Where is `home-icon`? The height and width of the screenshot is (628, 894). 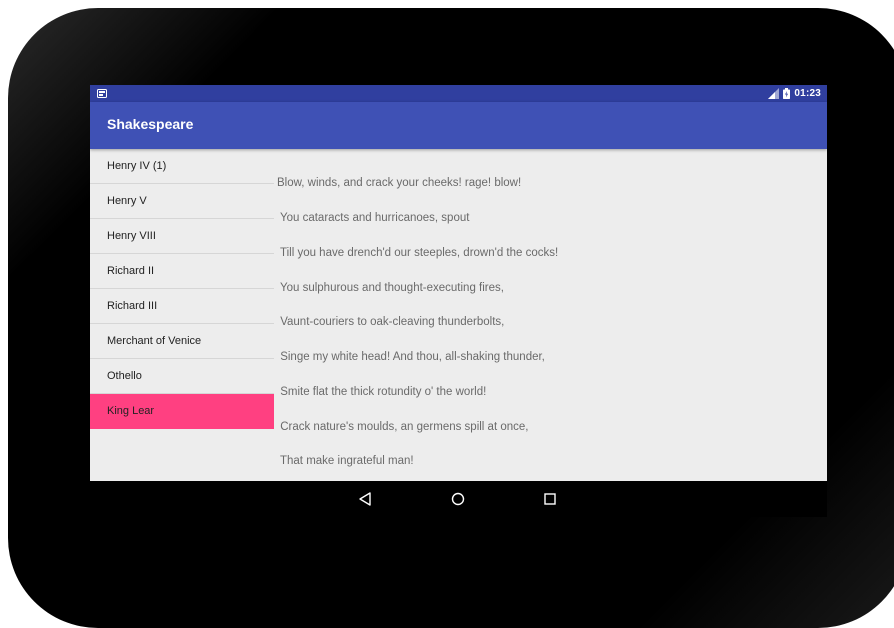 home-icon is located at coordinates (458, 499).